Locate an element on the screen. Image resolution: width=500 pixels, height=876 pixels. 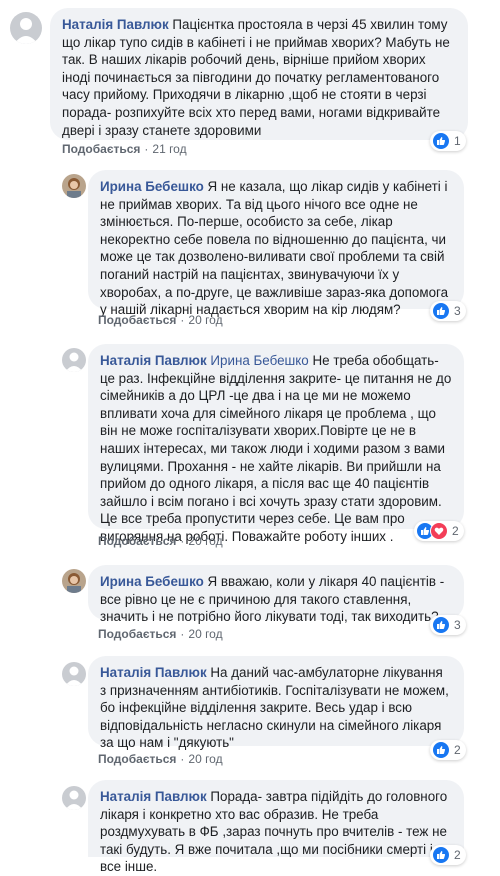
love-reaction-icon is located at coordinates (439, 531).